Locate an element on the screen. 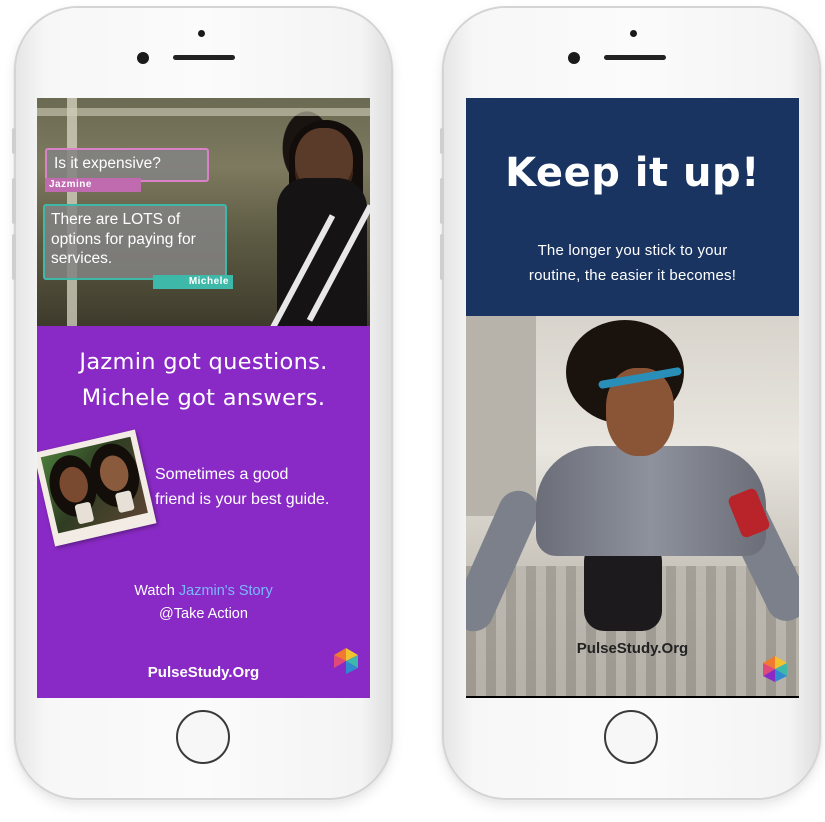  watch-story-text: Watch Jazmin's Story @Take Action is located at coordinates (203, 603).